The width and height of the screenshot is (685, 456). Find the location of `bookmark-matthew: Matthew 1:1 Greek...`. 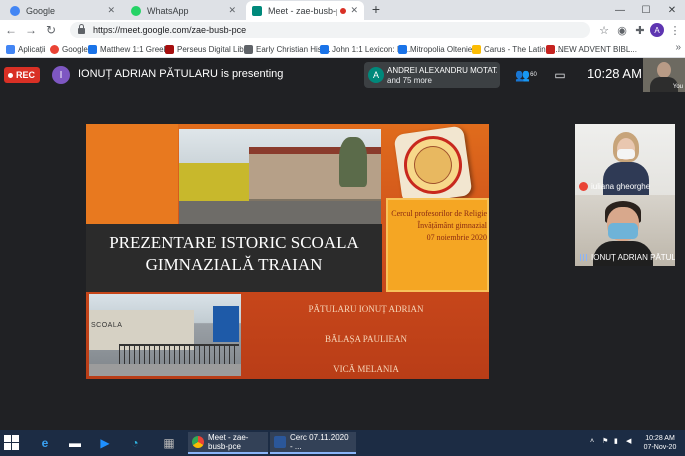

bookmark-matthew: Matthew 1:1 Greek... is located at coordinates (131, 49).